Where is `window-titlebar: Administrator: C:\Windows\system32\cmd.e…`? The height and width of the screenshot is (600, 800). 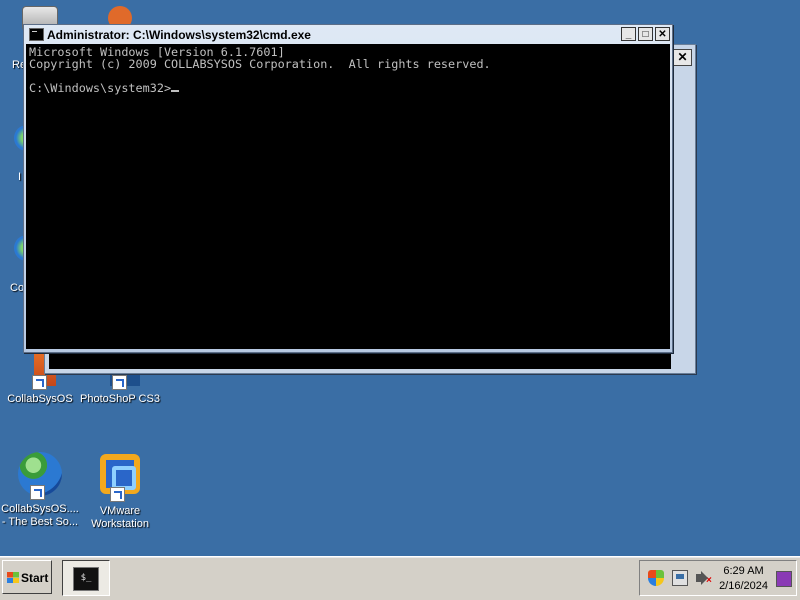 window-titlebar: Administrator: C:\Windows\system32\cmd.e… is located at coordinates (348, 34).